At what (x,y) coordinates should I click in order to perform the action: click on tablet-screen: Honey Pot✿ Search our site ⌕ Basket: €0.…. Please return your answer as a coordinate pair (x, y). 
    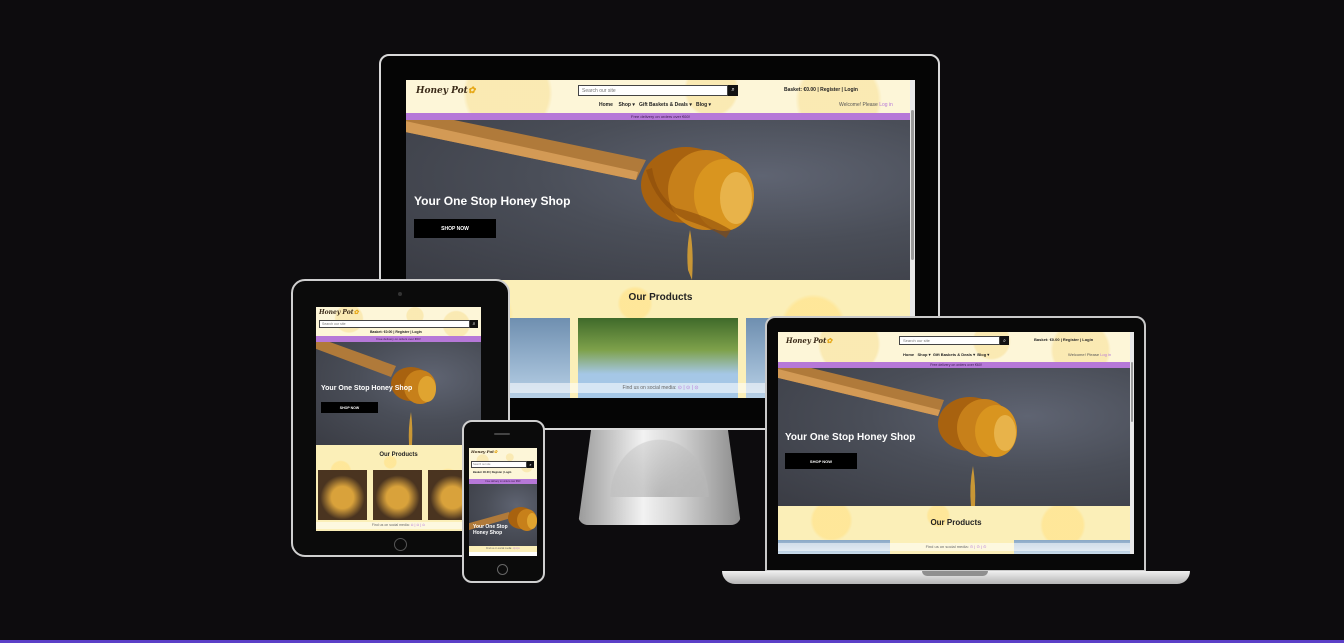
    Looking at the image, I should click on (398, 419).